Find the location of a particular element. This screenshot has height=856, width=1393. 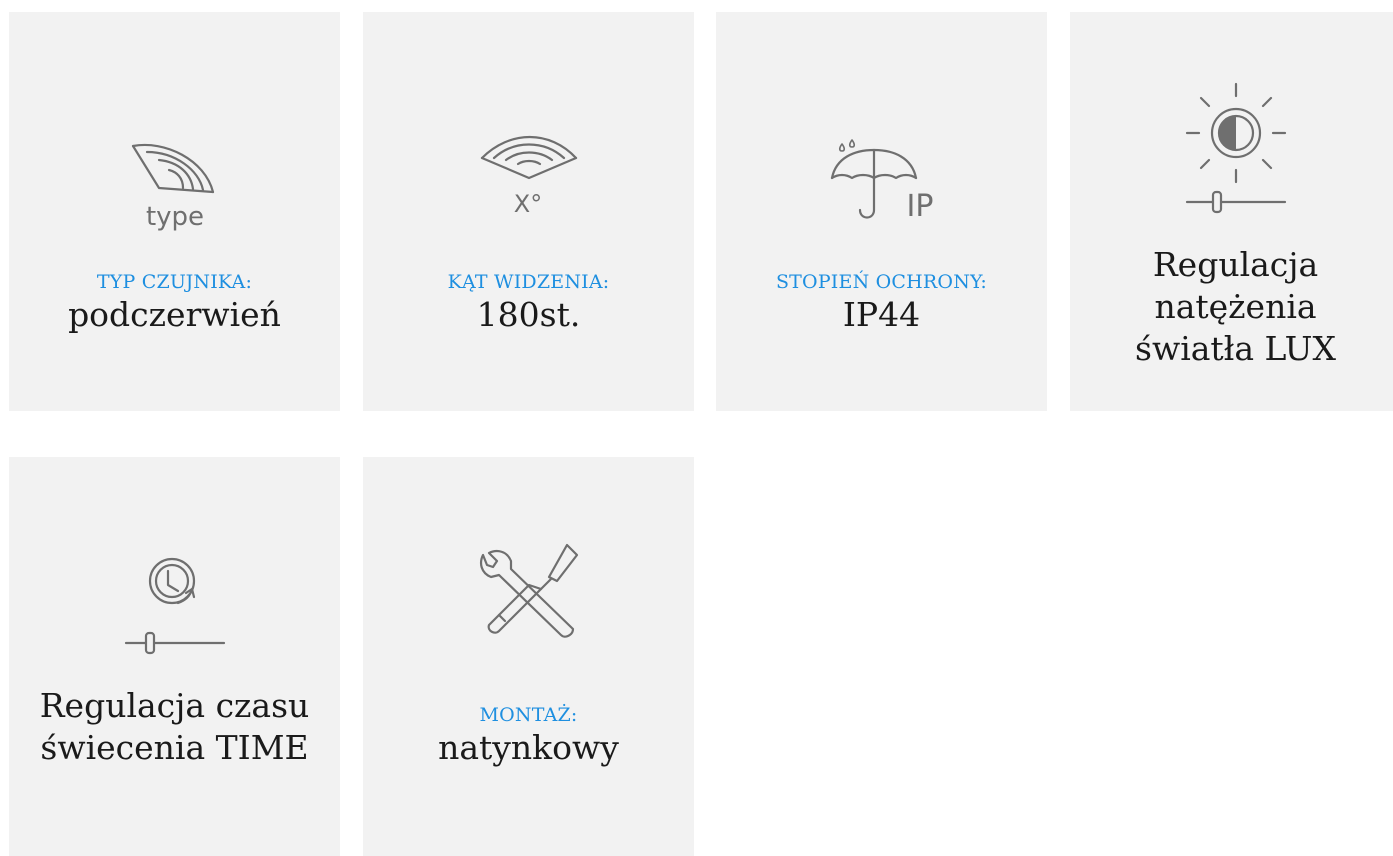

umbrella-ip-icon: IP is located at coordinates (881, 181).